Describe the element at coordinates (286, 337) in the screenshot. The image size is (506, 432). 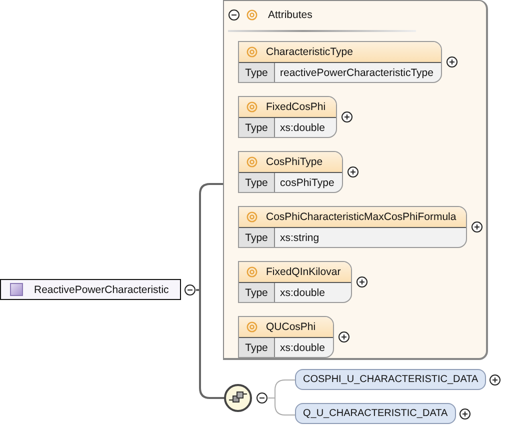
I see `attribute-node: QUCosPhi Type xs:double` at that location.